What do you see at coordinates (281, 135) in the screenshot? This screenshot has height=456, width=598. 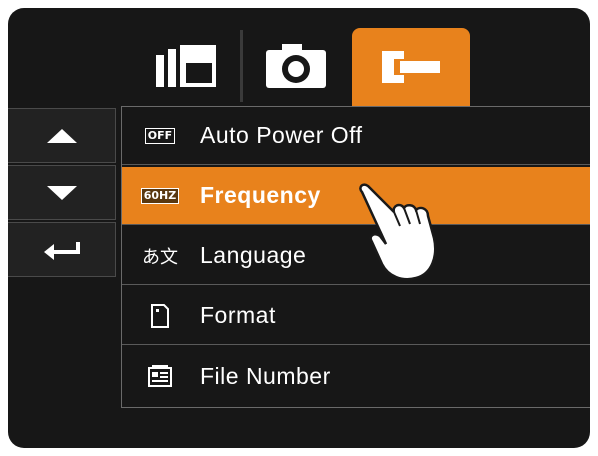 I see `menu-item-label: Auto Power Off` at bounding box center [281, 135].